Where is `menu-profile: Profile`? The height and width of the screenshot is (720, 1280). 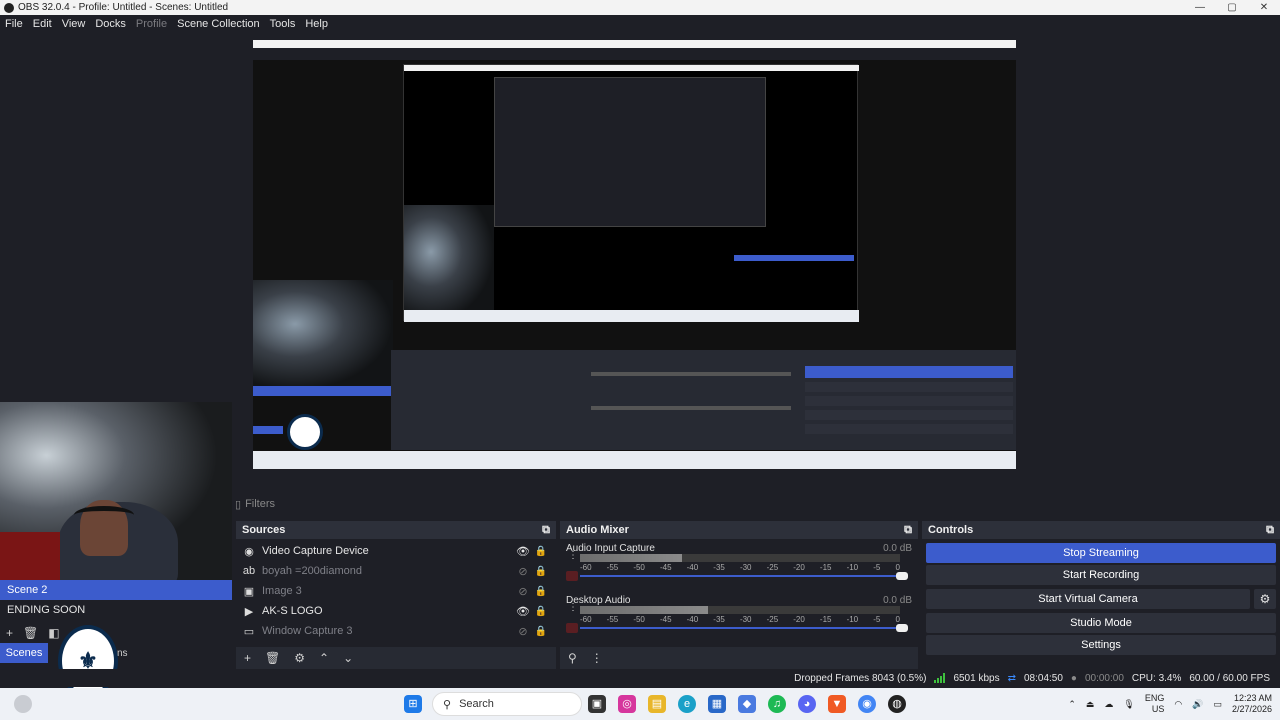 menu-profile: Profile is located at coordinates (151, 24).